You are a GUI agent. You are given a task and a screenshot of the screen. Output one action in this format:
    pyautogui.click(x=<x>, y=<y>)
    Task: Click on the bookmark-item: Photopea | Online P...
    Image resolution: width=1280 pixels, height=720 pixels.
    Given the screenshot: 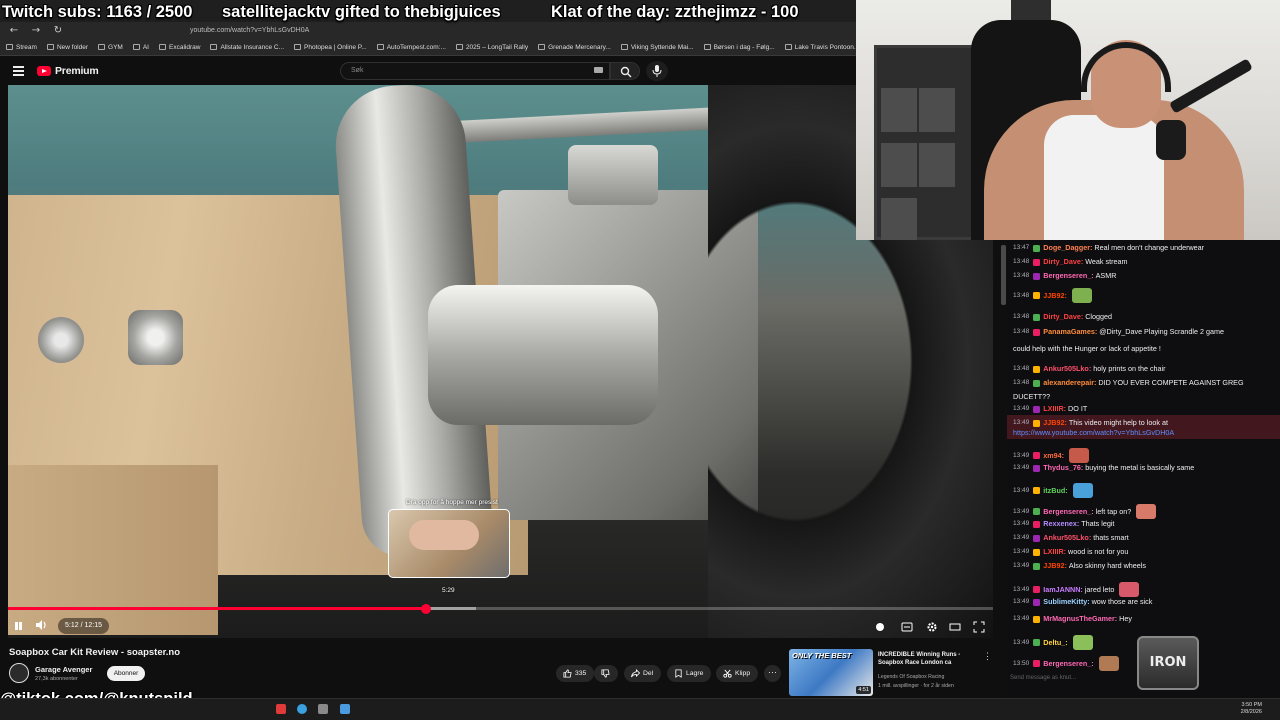 What is the action you would take?
    pyautogui.click(x=330, y=47)
    